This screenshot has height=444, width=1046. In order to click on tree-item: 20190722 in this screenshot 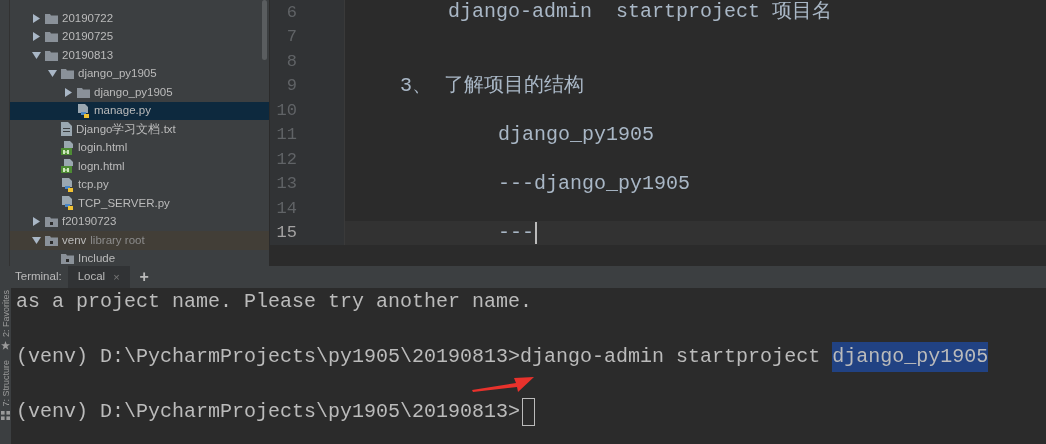, I will do `click(139, 18)`.